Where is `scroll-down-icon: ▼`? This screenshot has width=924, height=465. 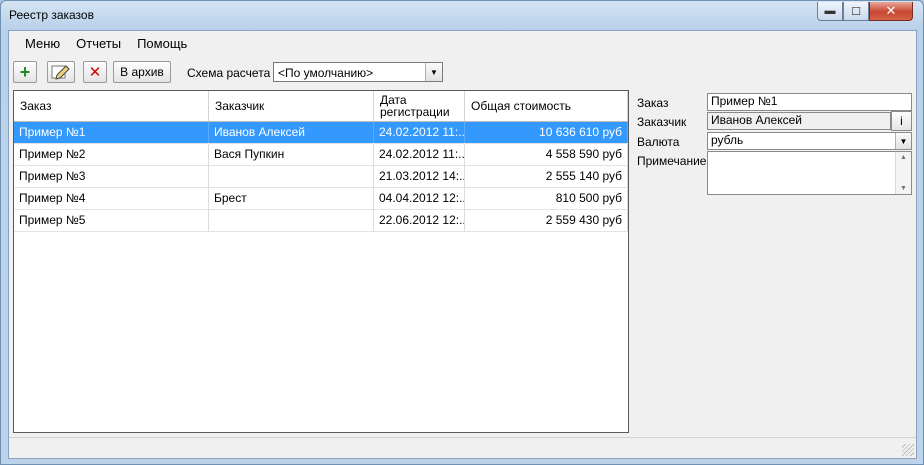
scroll-down-icon: ▼ is located at coordinates (903, 188).